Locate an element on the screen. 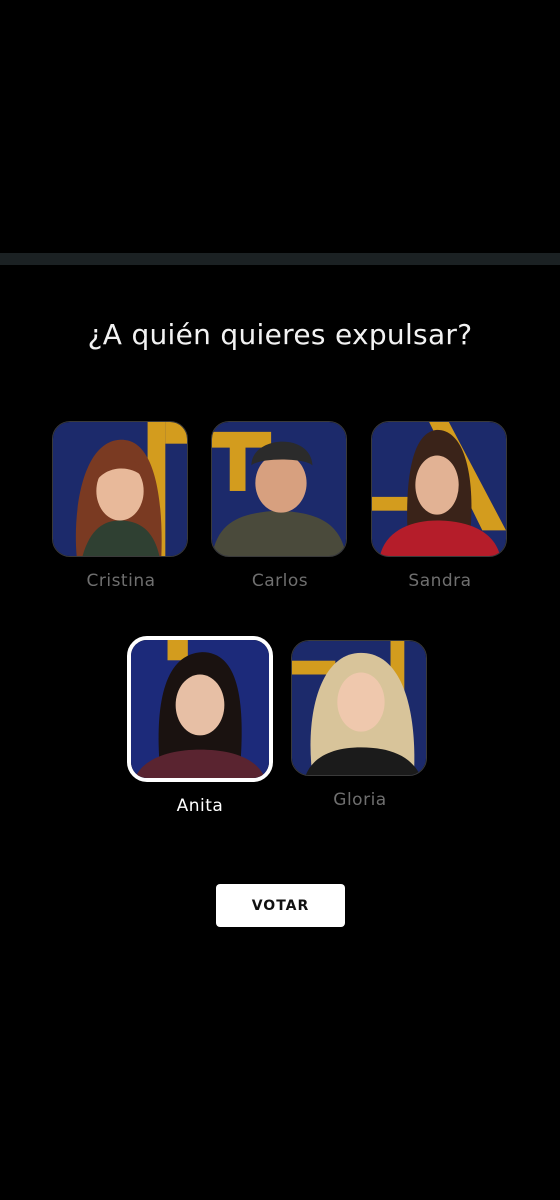  contestant-portrait-gloria is located at coordinates (359, 708).